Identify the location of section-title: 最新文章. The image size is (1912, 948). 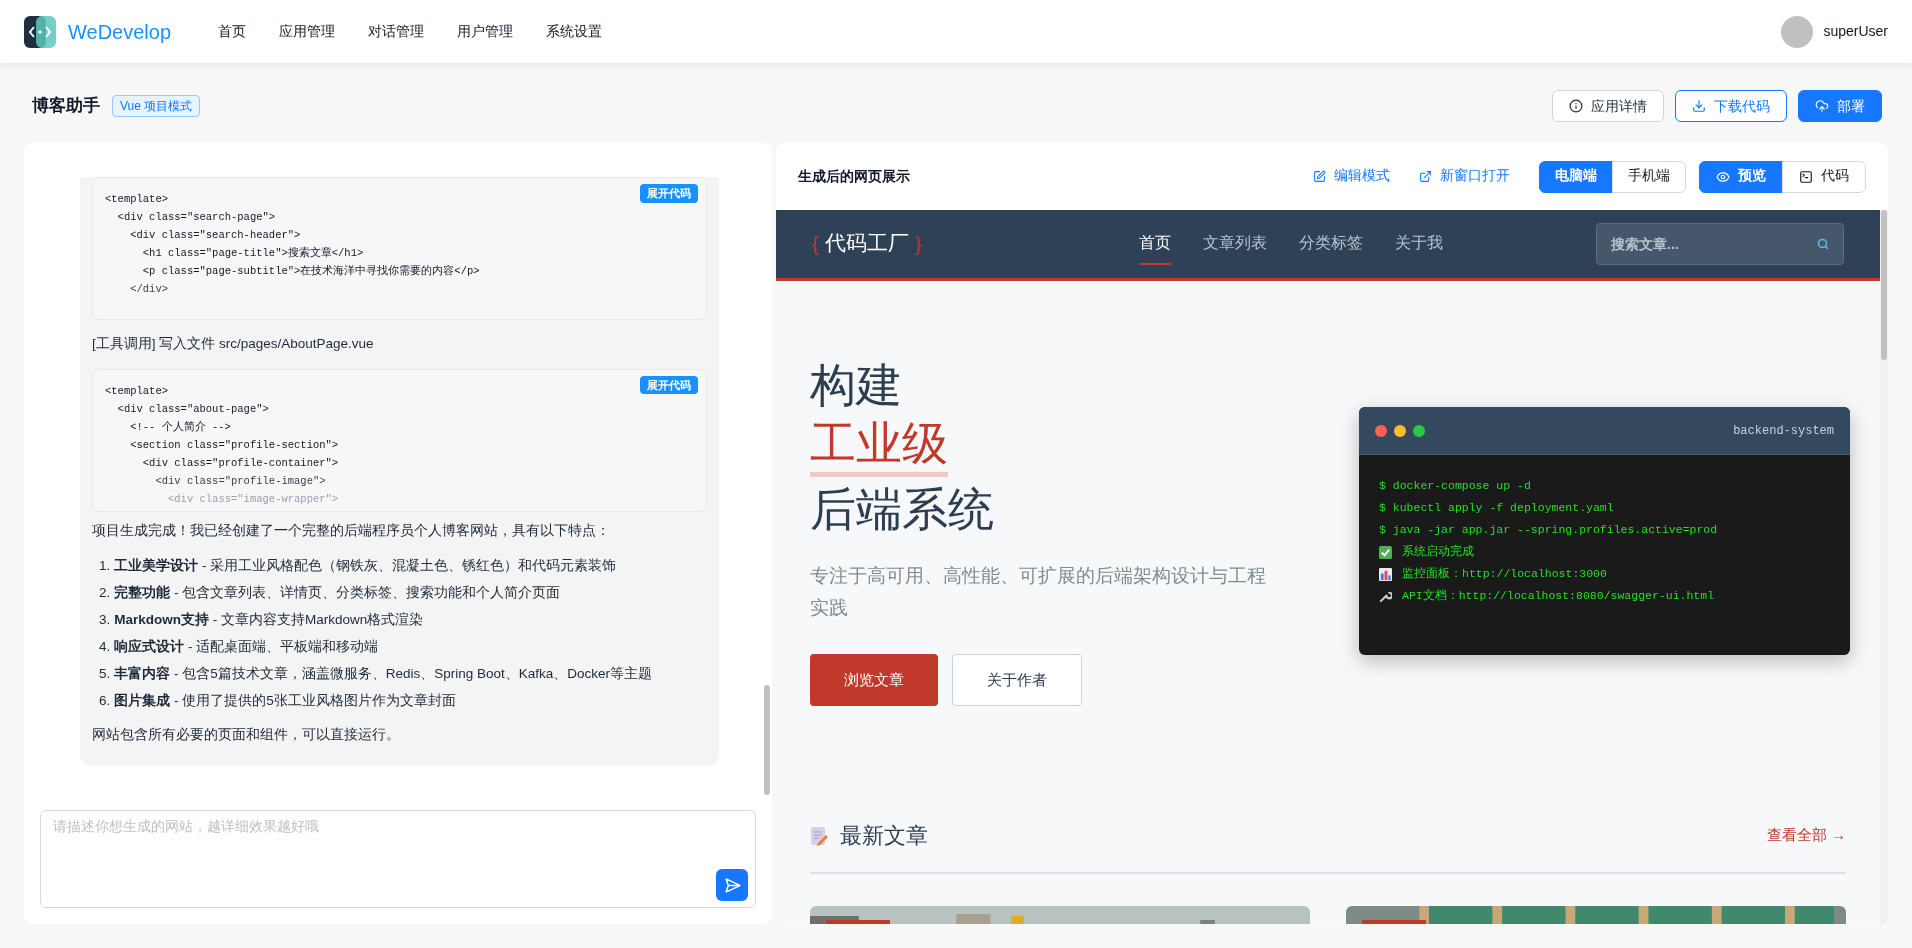
(884, 836).